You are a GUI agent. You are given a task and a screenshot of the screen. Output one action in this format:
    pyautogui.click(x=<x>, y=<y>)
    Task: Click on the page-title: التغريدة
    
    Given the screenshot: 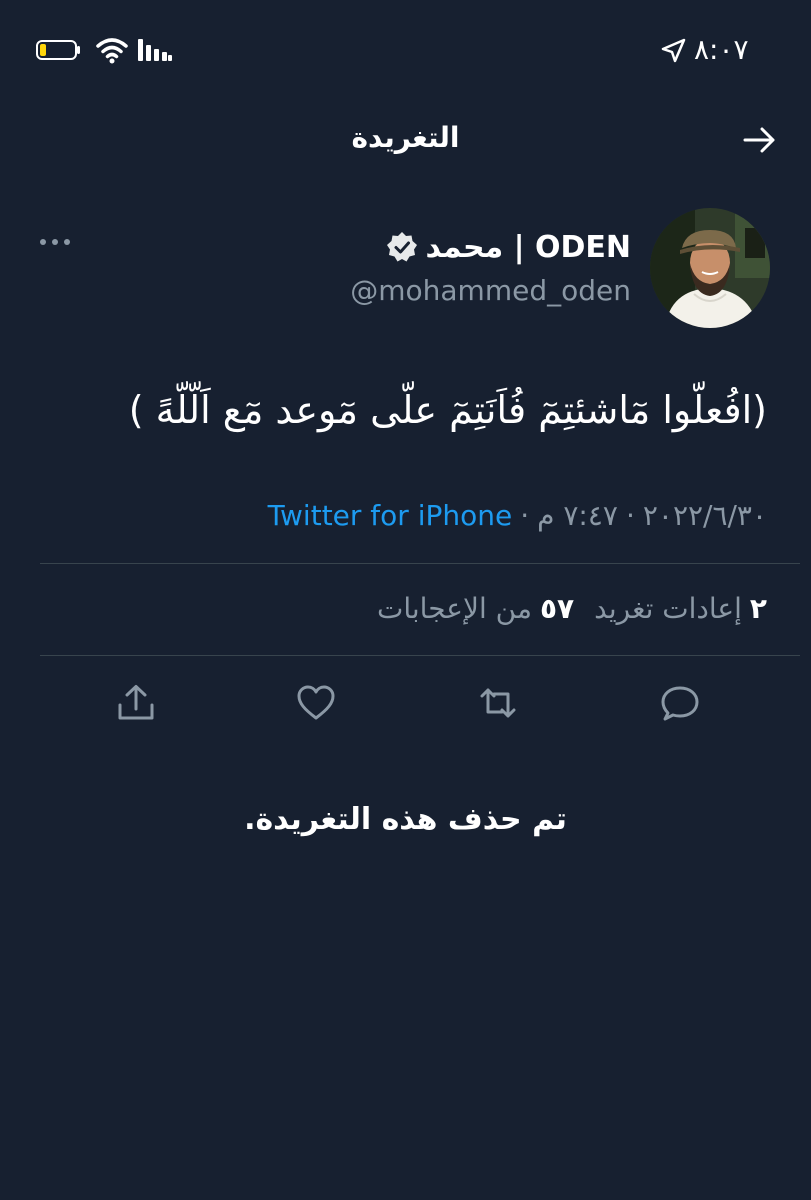 What is the action you would take?
    pyautogui.click(x=405, y=137)
    